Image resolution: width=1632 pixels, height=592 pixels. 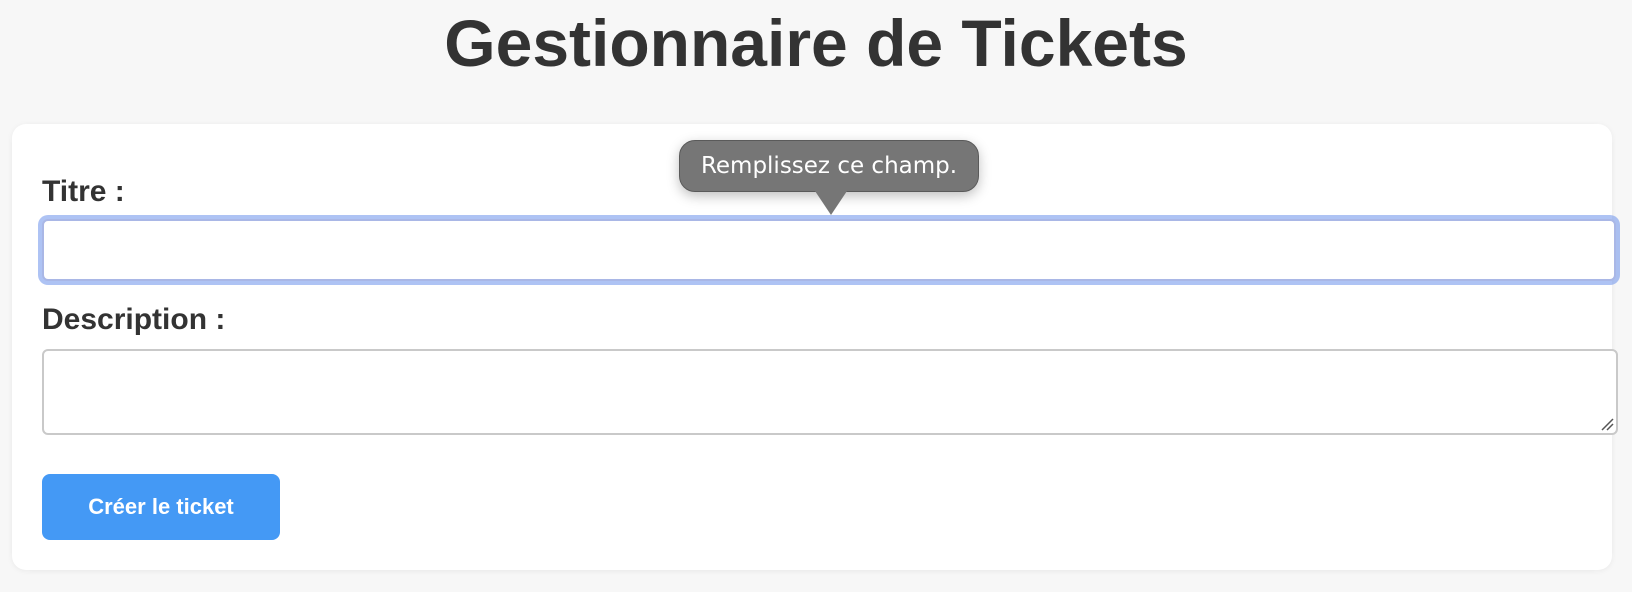 What do you see at coordinates (830, 392) in the screenshot?
I see `description-textarea` at bounding box center [830, 392].